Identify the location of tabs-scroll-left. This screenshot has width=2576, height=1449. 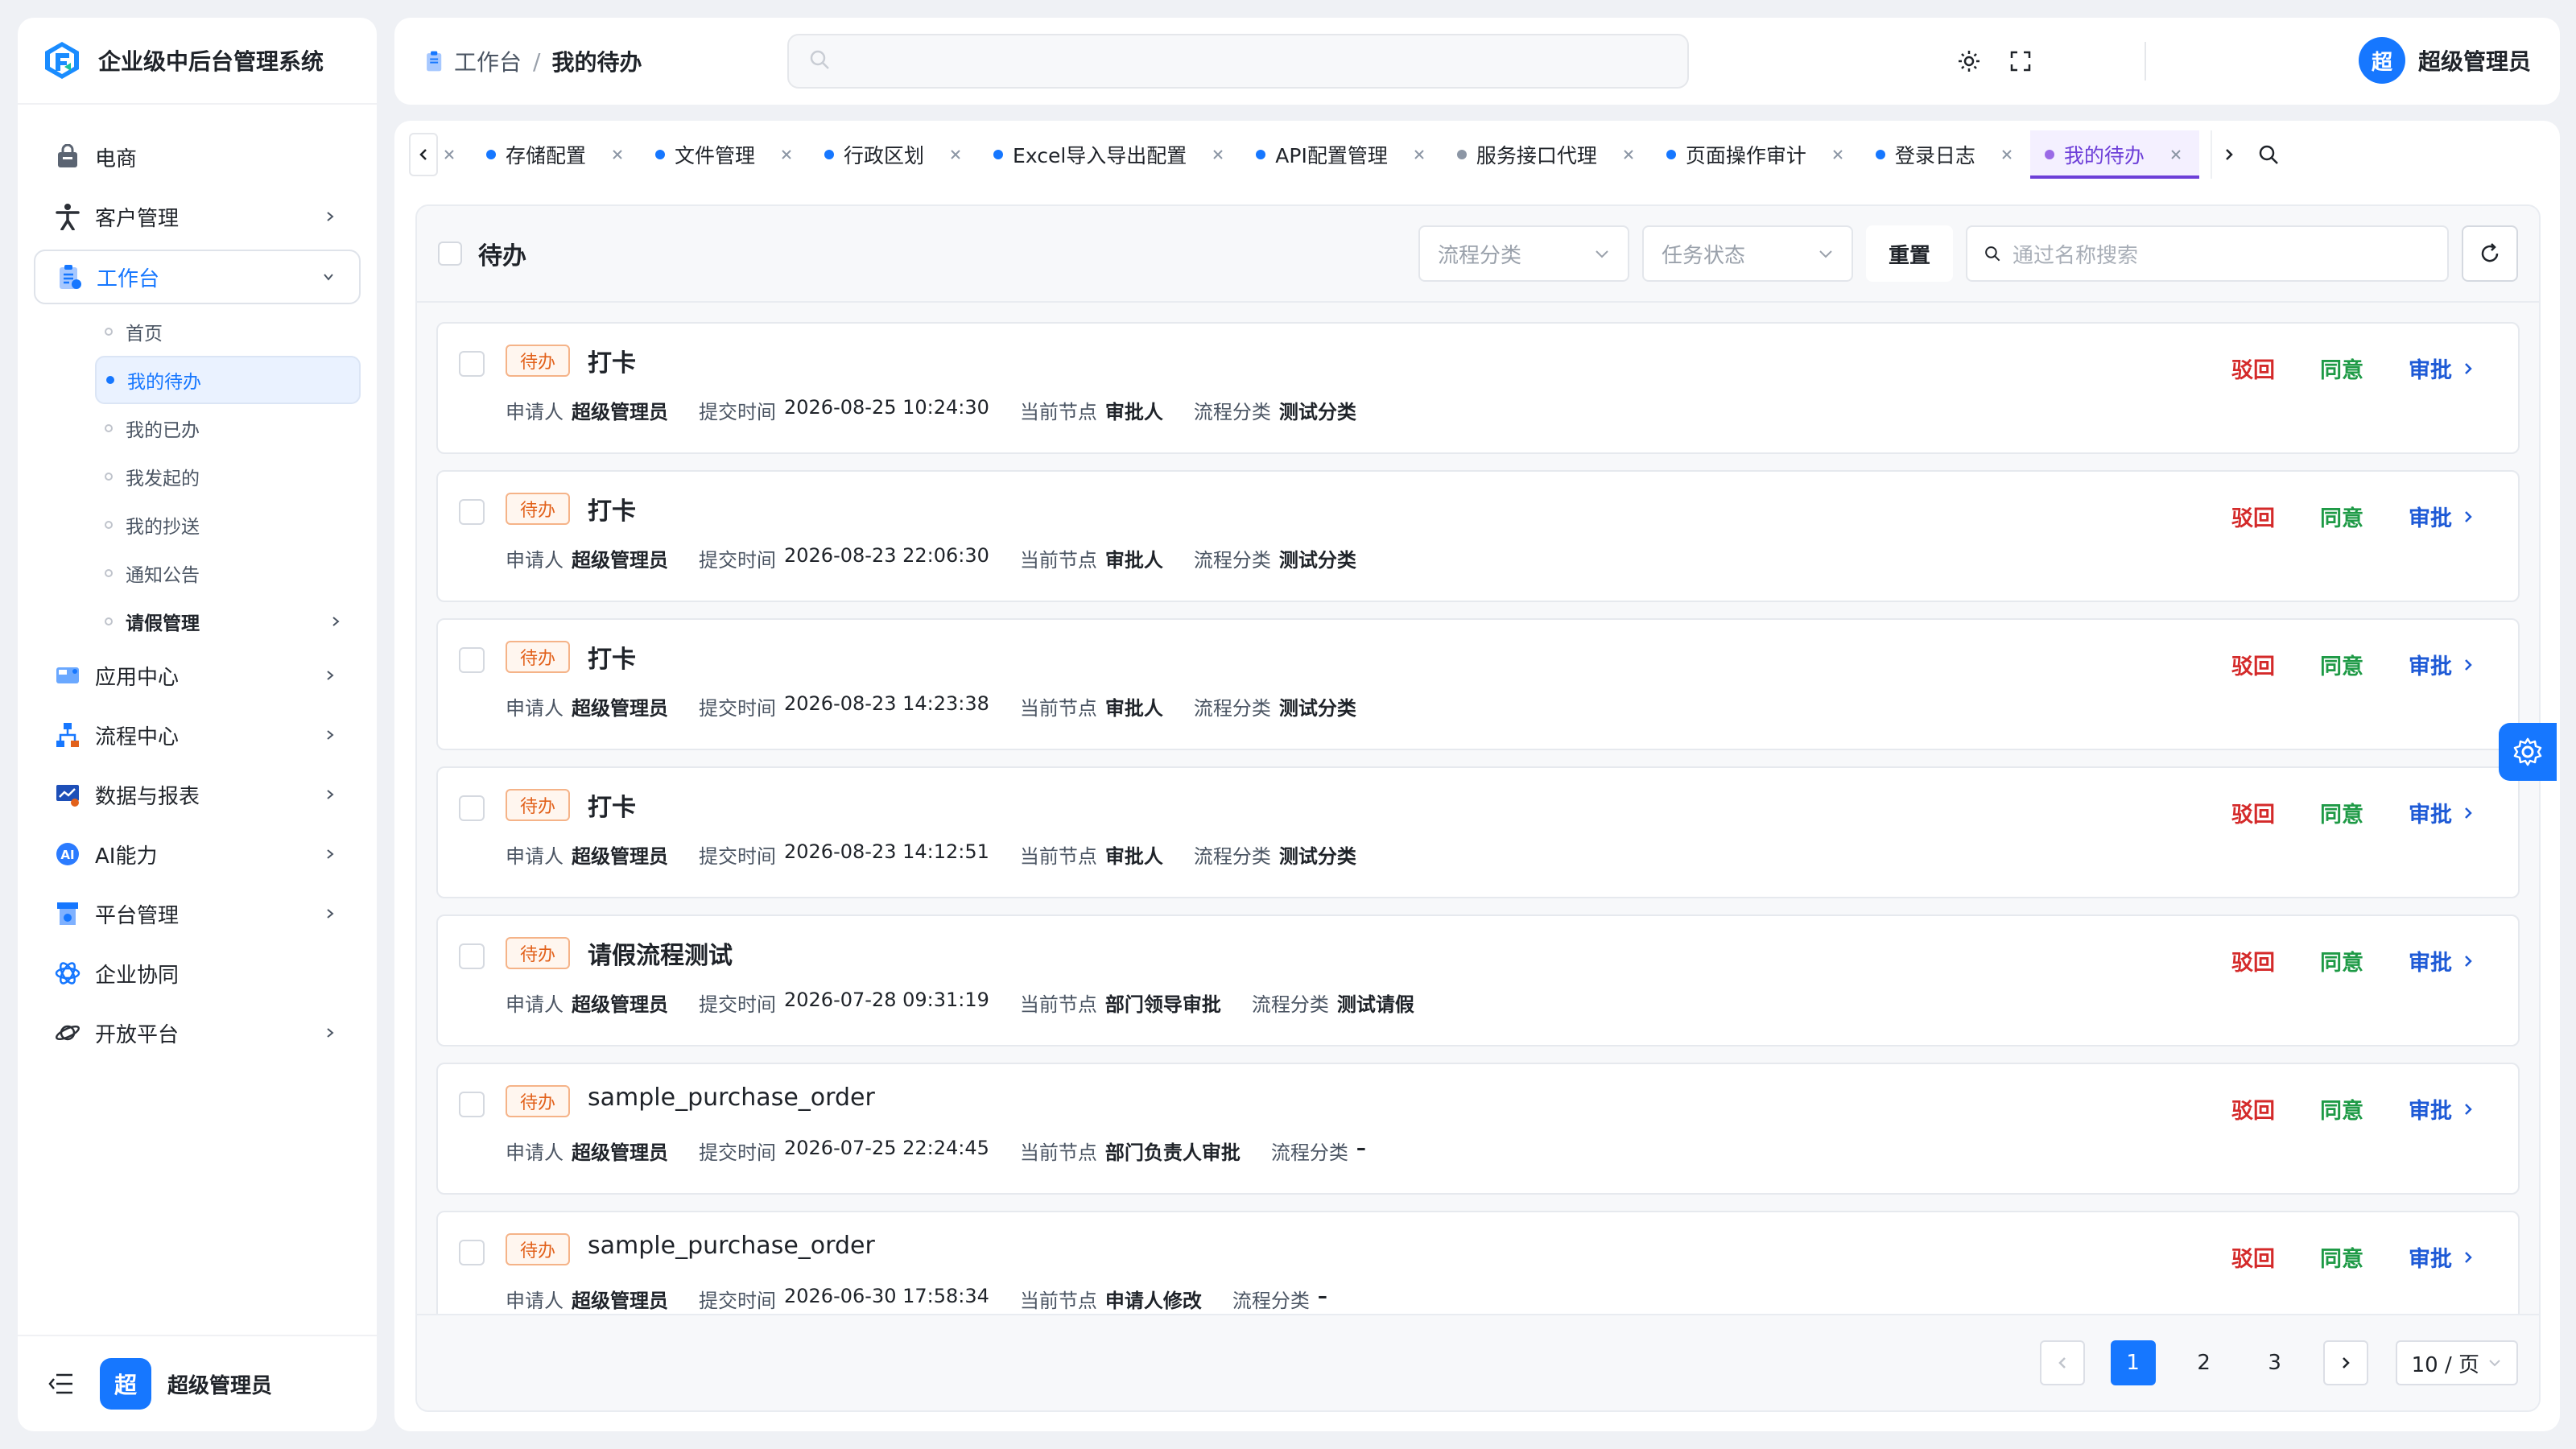
(423, 154).